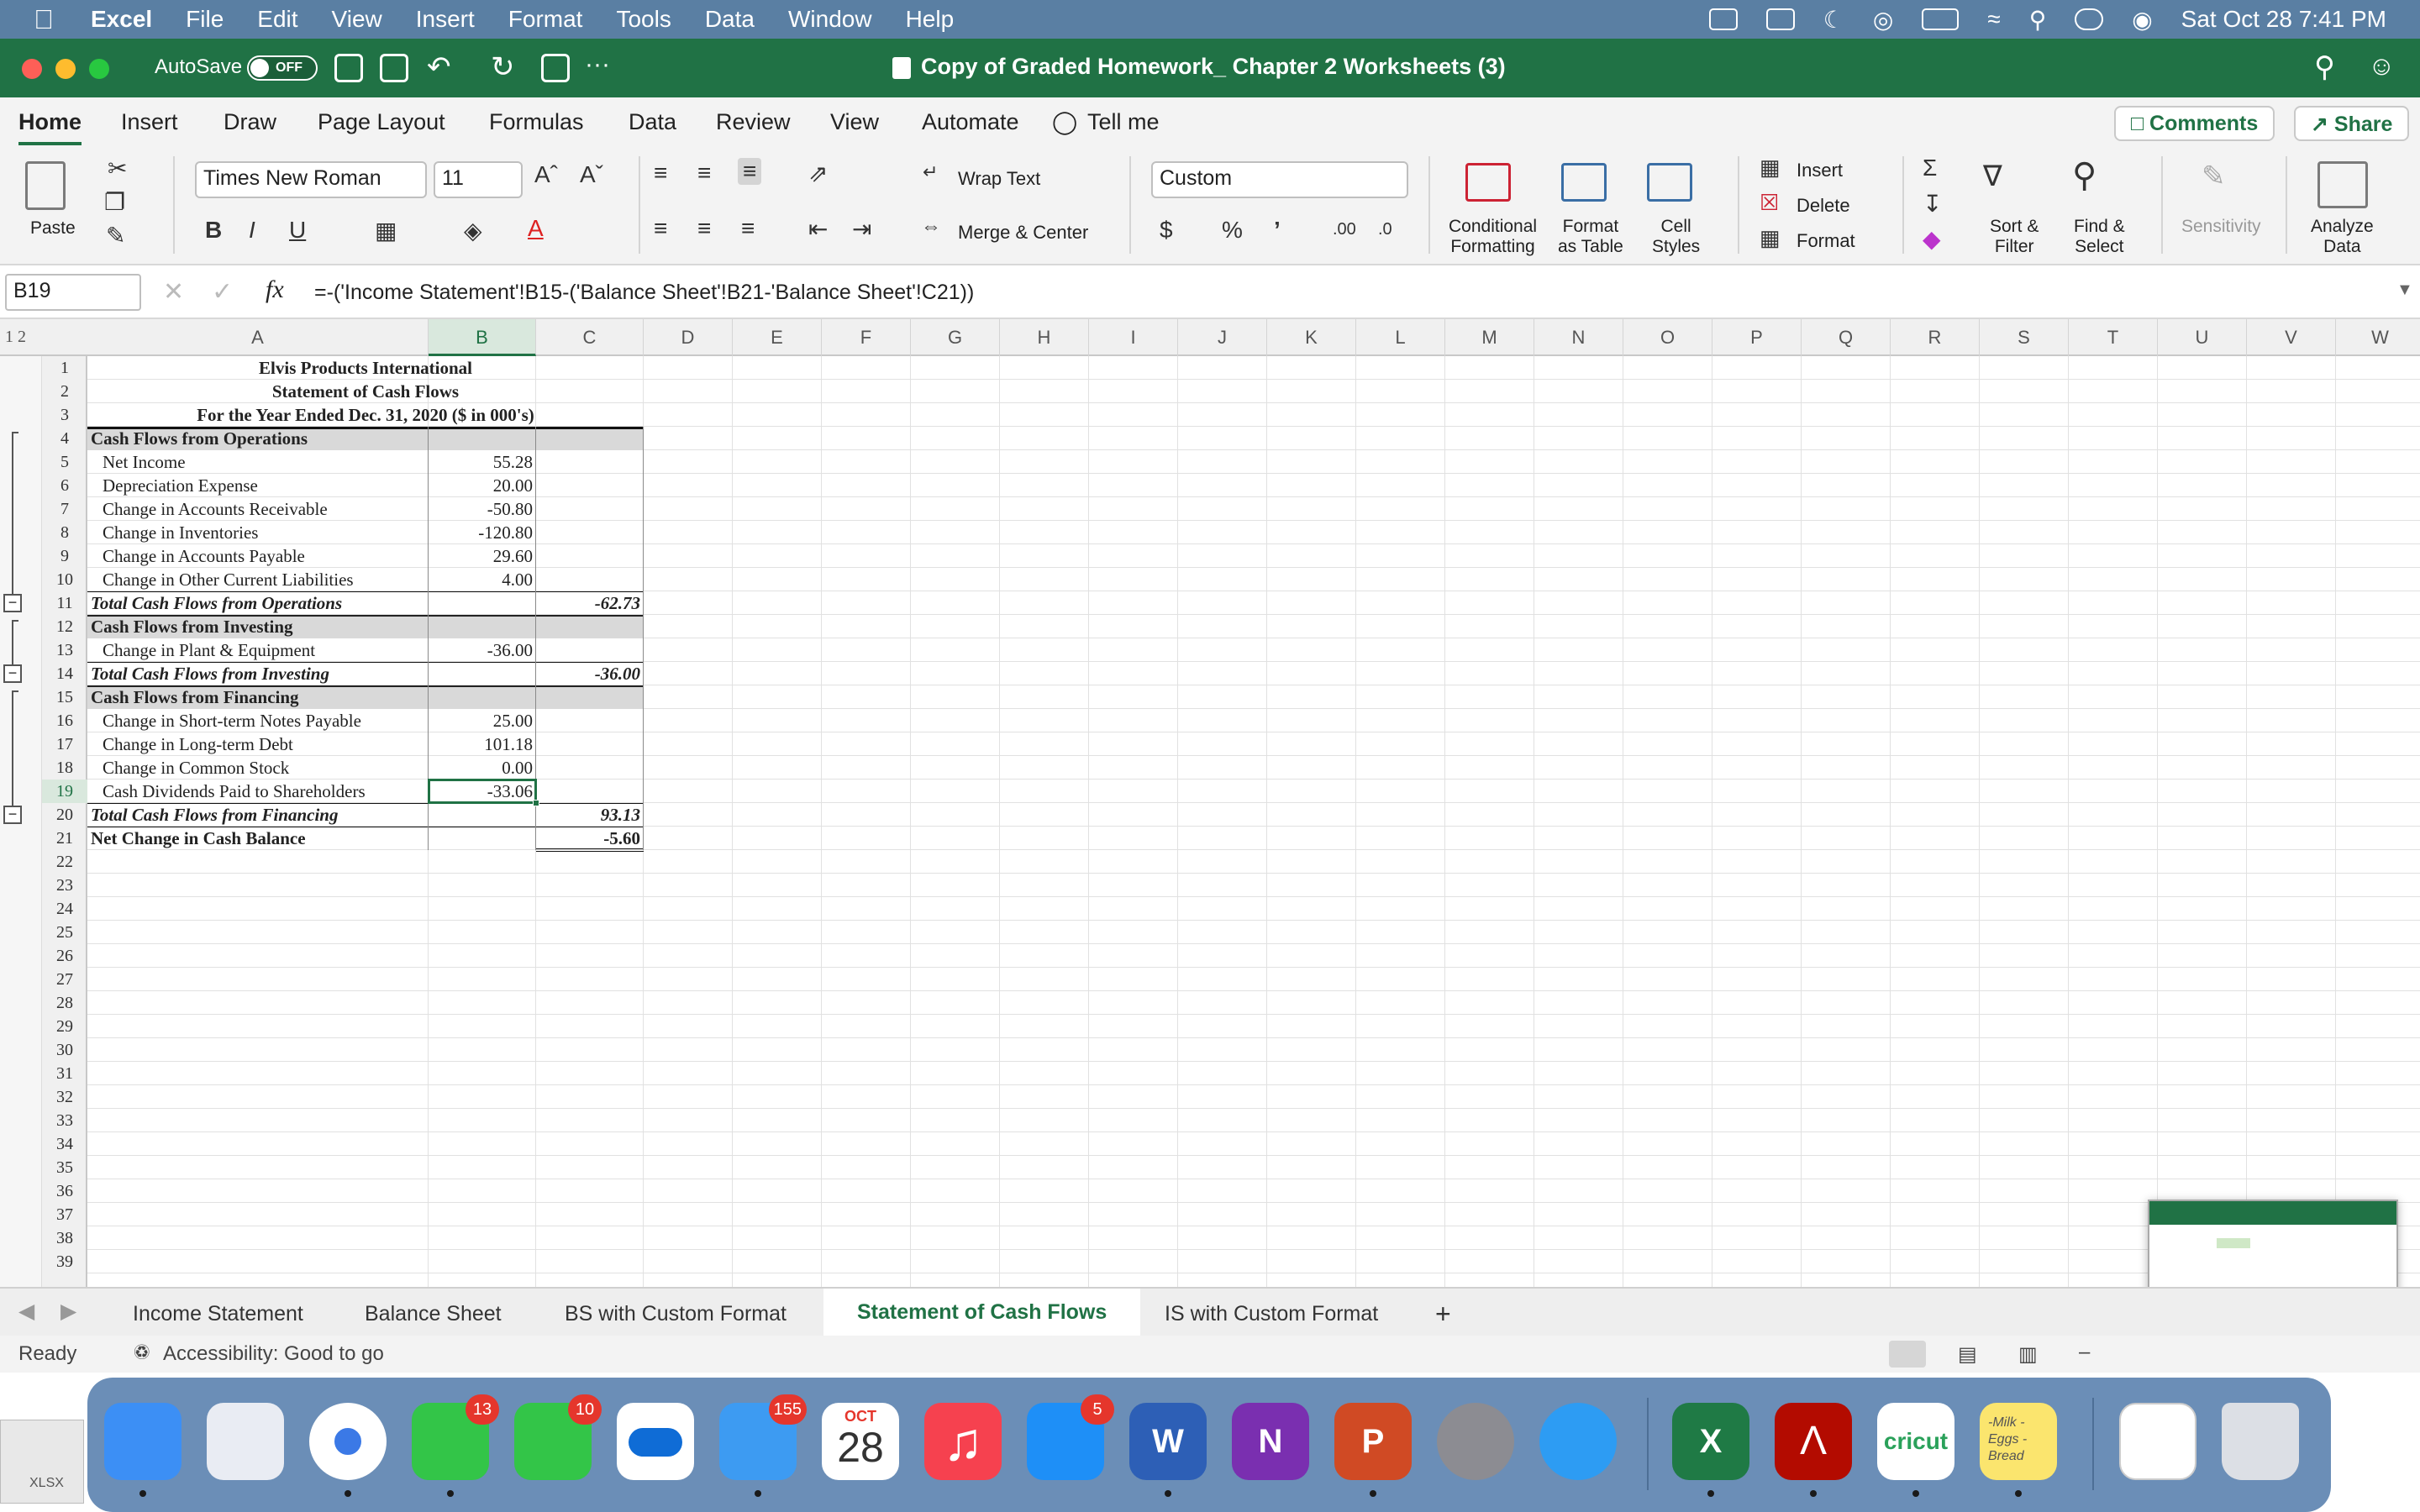  I want to click on page-layout-view-icon: ▤, so click(1968, 1354).